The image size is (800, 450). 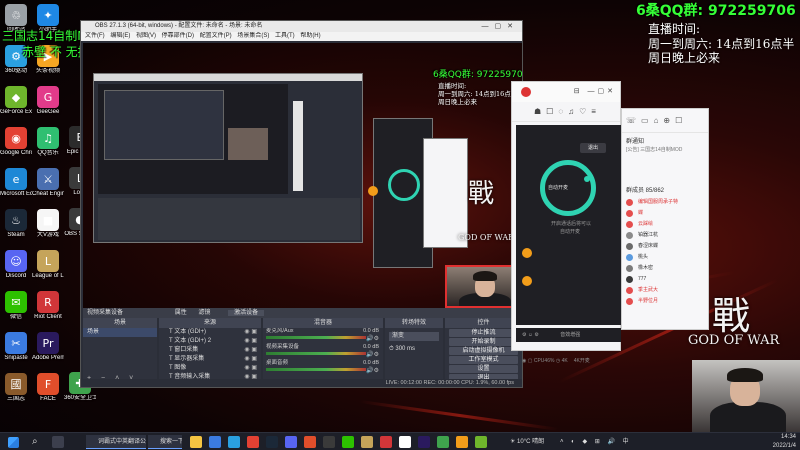 What do you see at coordinates (48, 392) in the screenshot?
I see `desktop-icon: F FACE` at bounding box center [48, 392].